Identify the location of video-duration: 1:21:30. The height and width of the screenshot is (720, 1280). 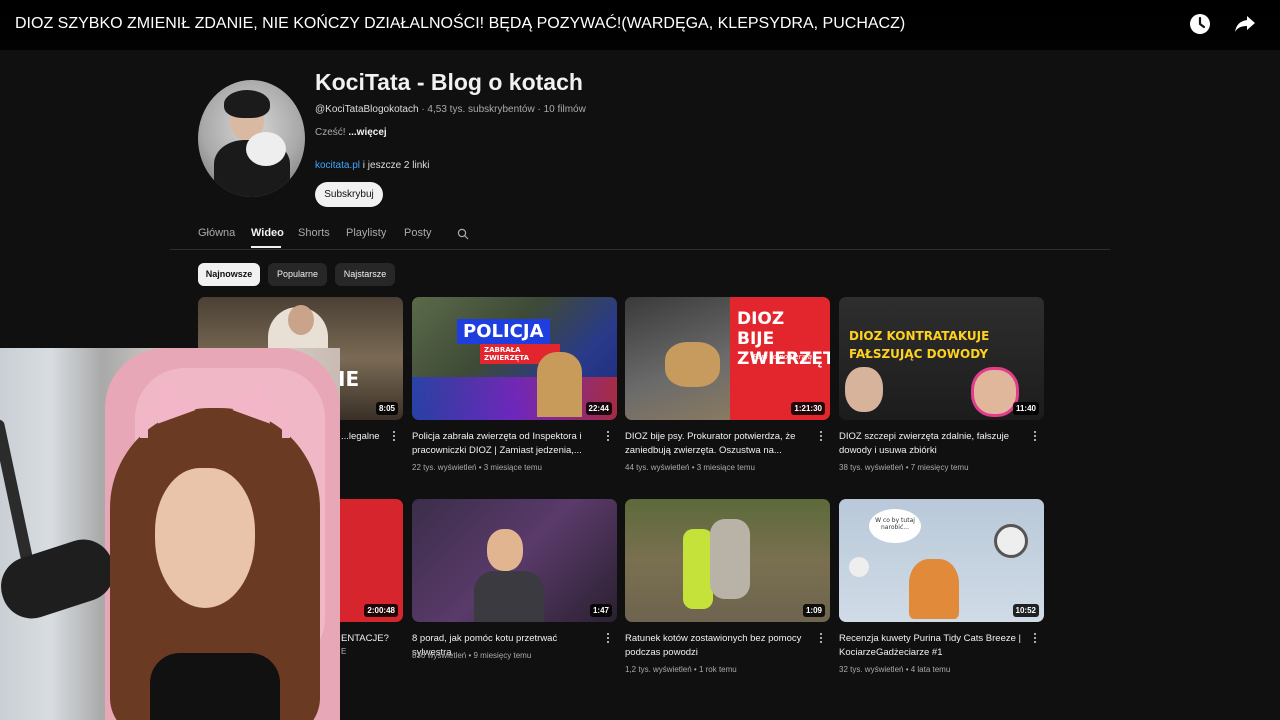
(808, 408).